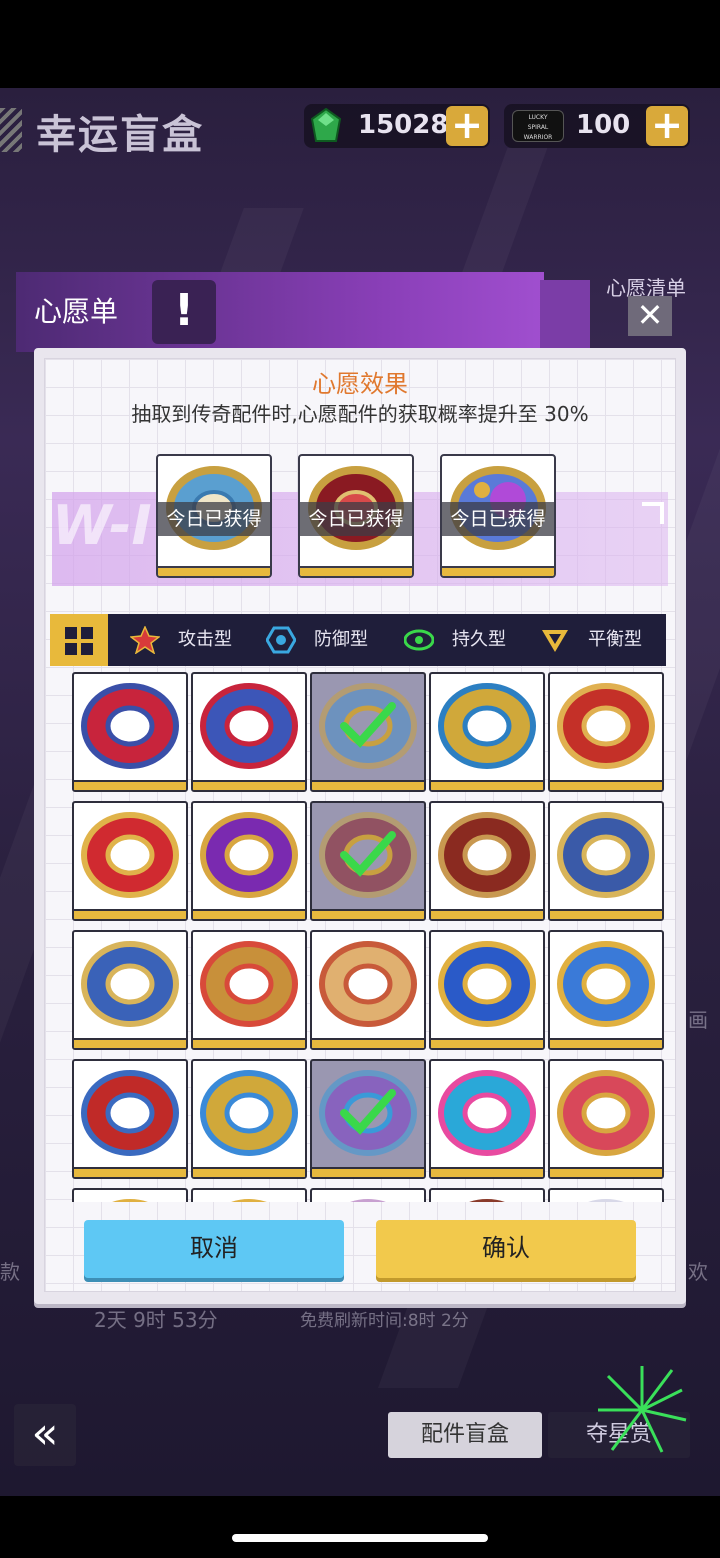 Image resolution: width=720 pixels, height=1558 pixels. What do you see at coordinates (467, 126) in the screenshot?
I see `add-gems-button: +` at bounding box center [467, 126].